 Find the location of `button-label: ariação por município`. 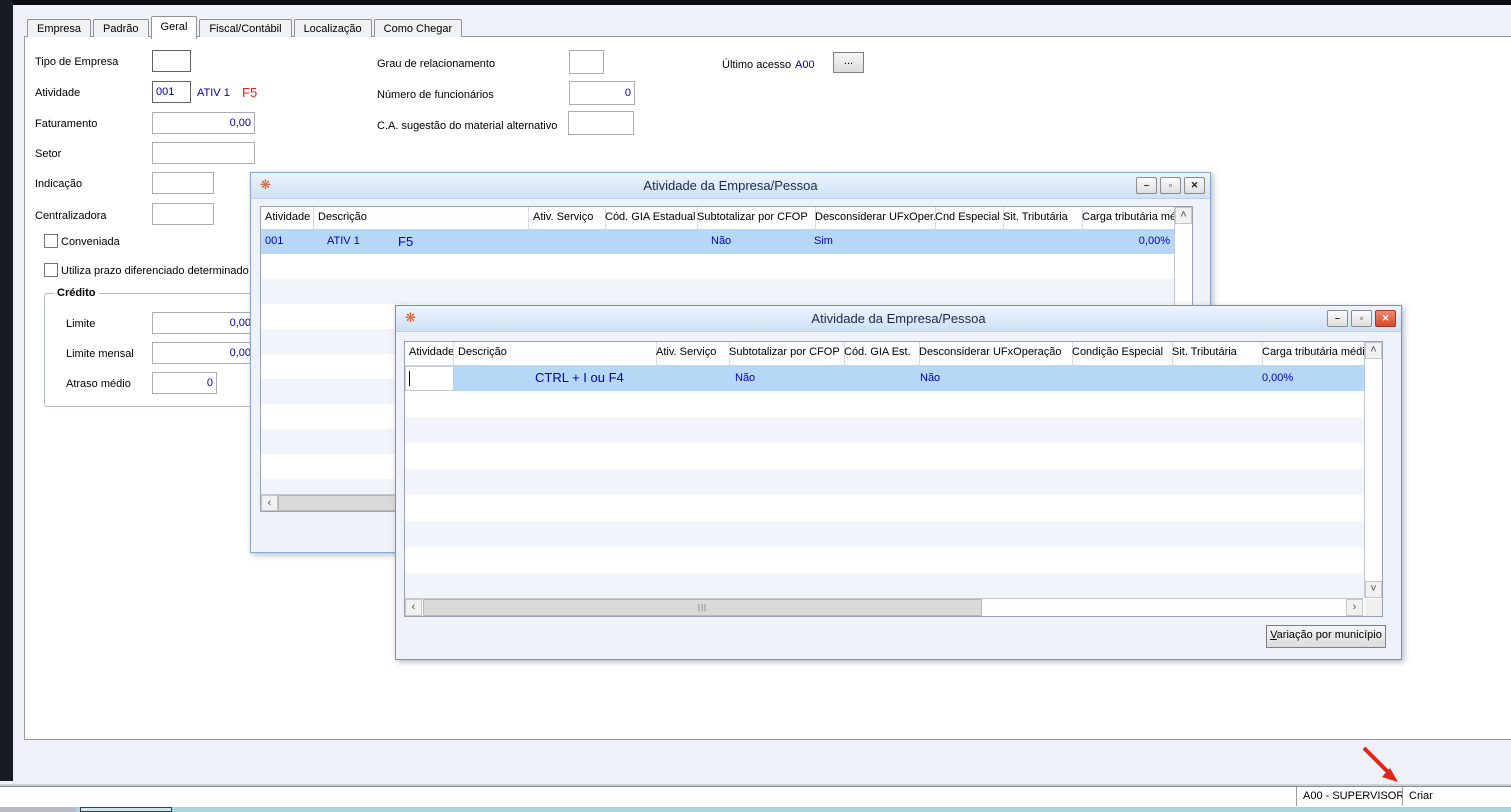

button-label: ariação por município is located at coordinates (1329, 635).